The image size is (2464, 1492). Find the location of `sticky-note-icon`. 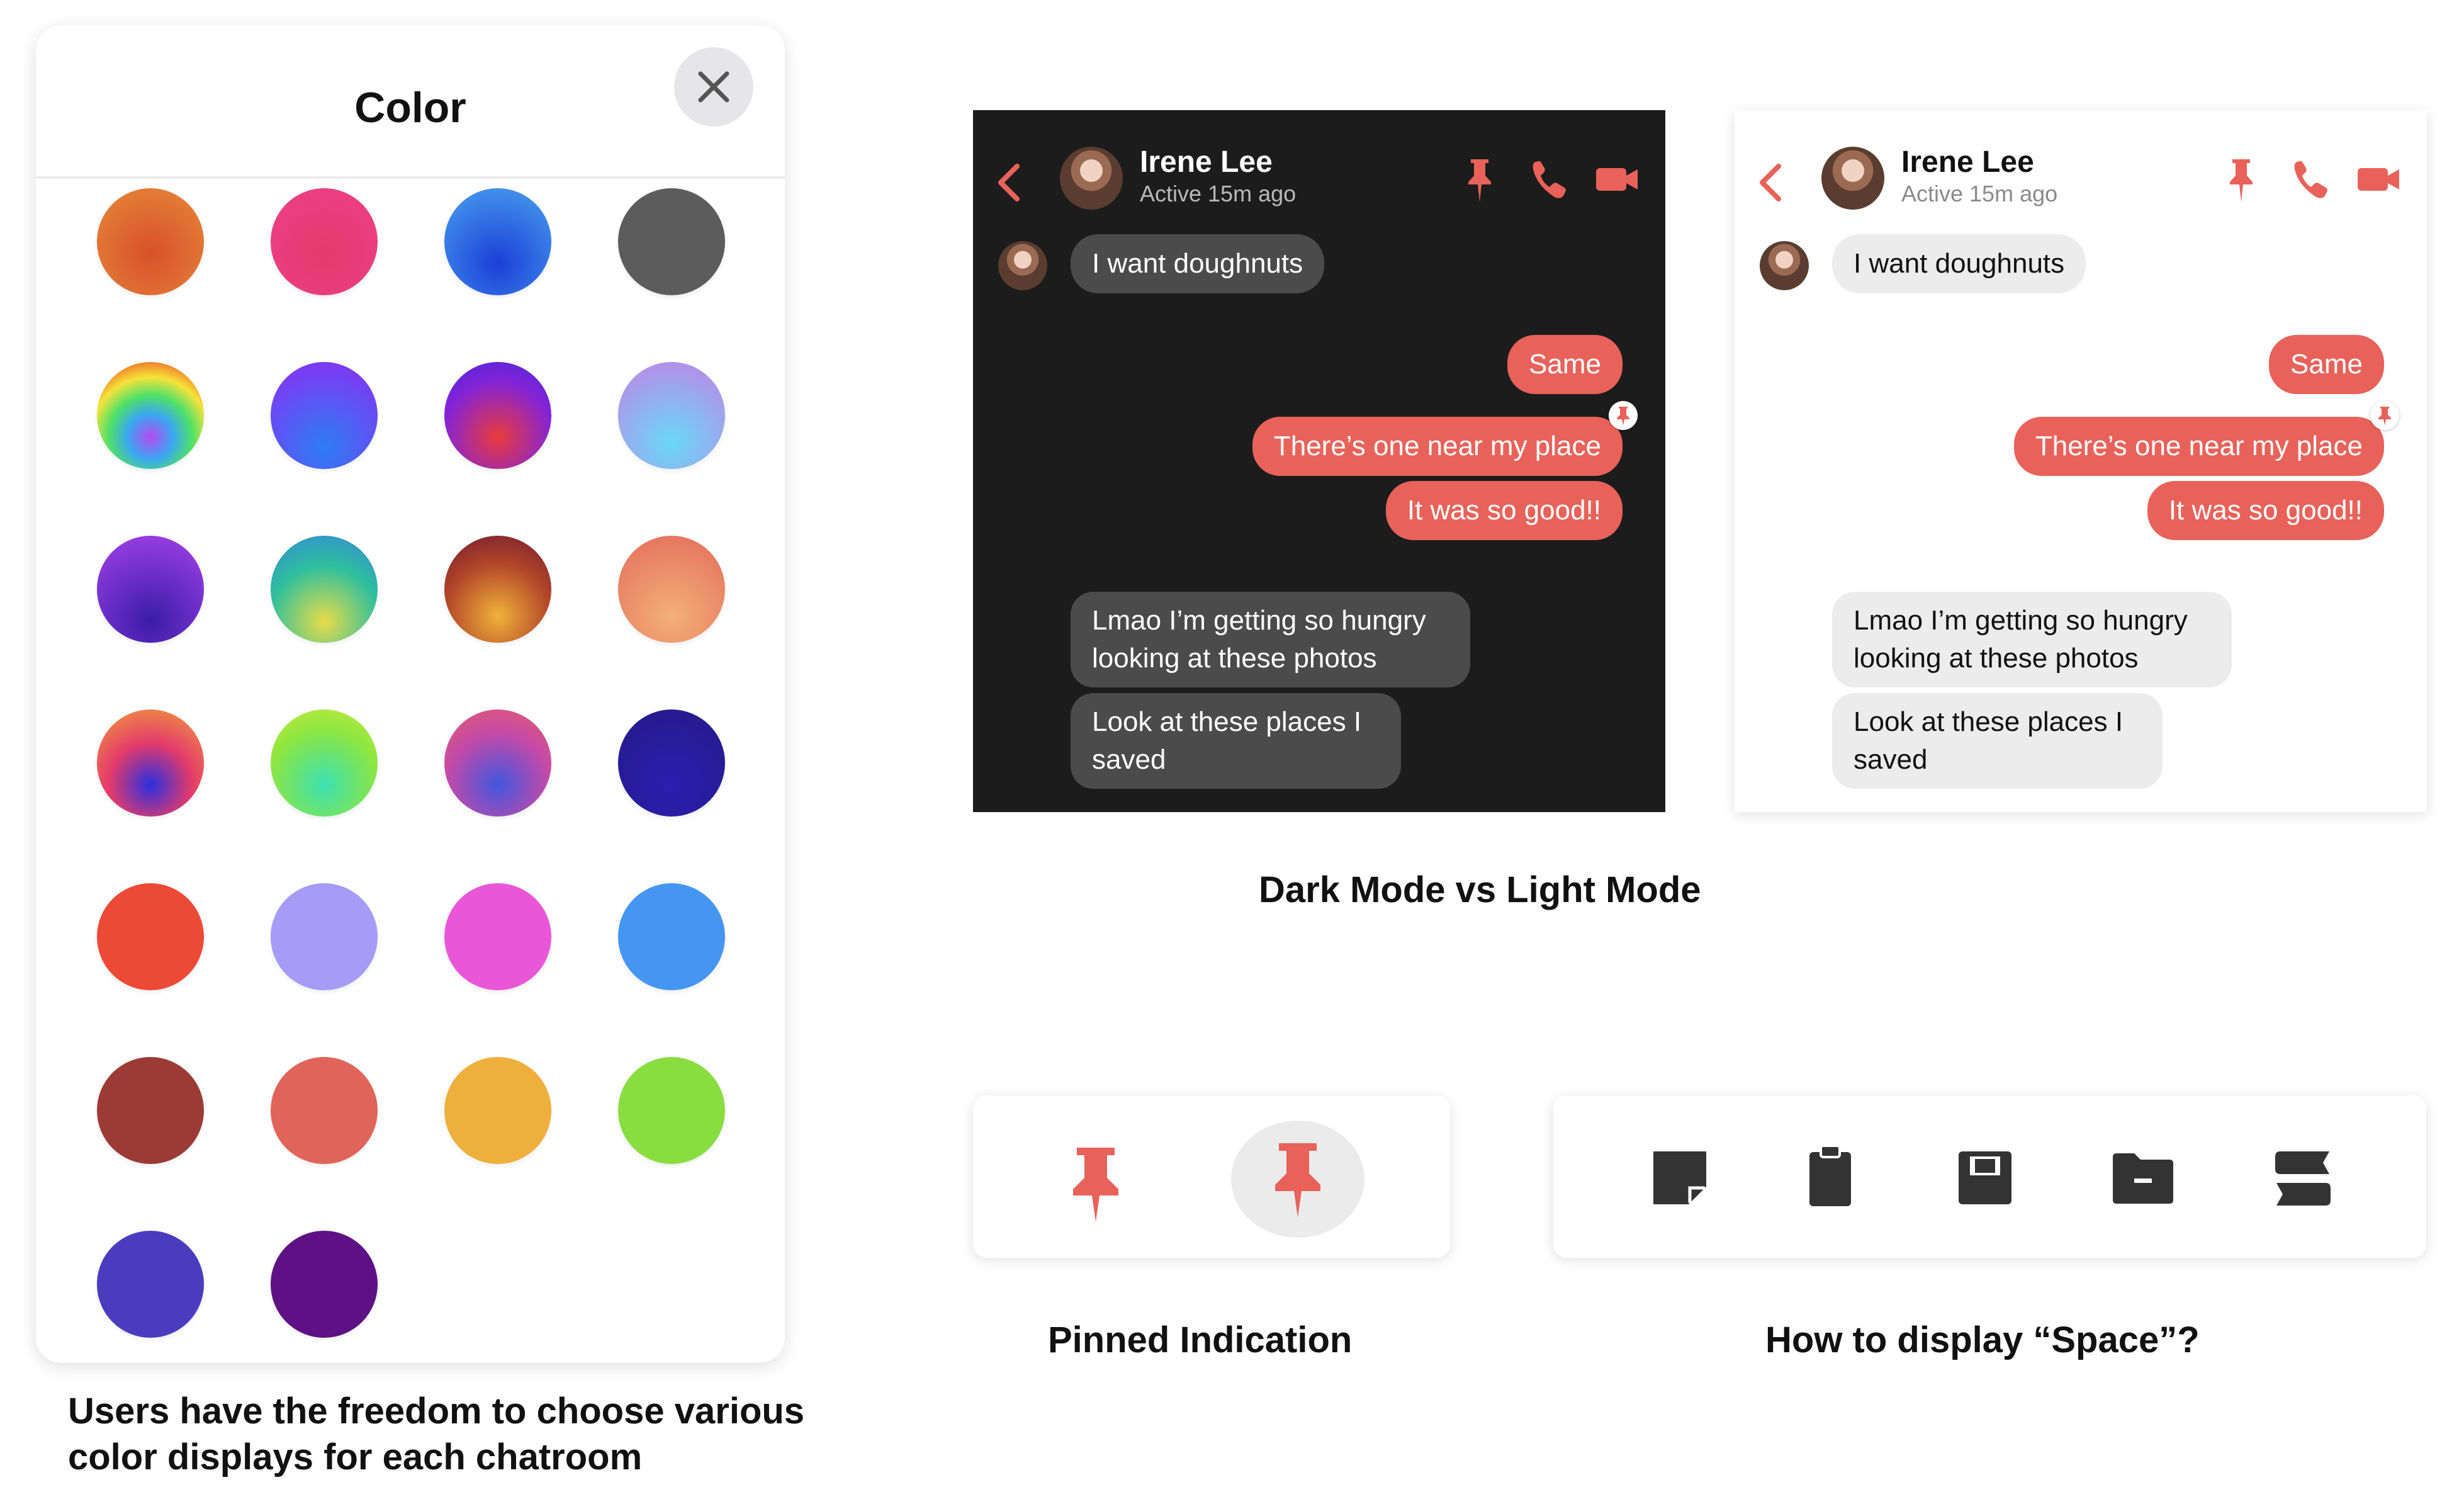

sticky-note-icon is located at coordinates (1680, 1178).